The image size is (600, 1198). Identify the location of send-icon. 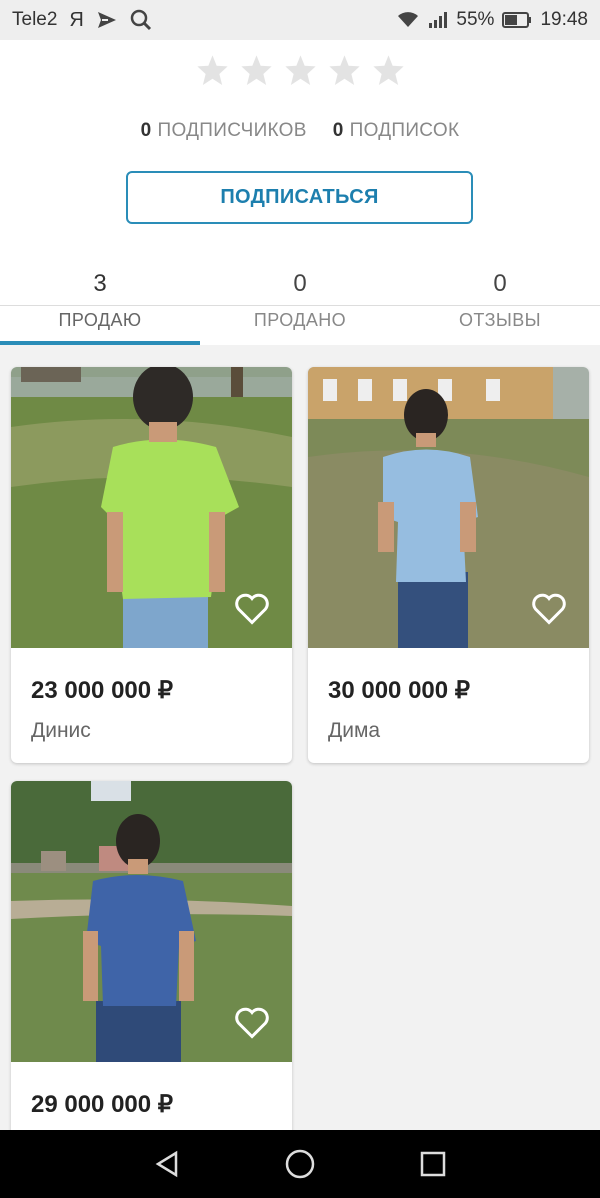
(107, 20).